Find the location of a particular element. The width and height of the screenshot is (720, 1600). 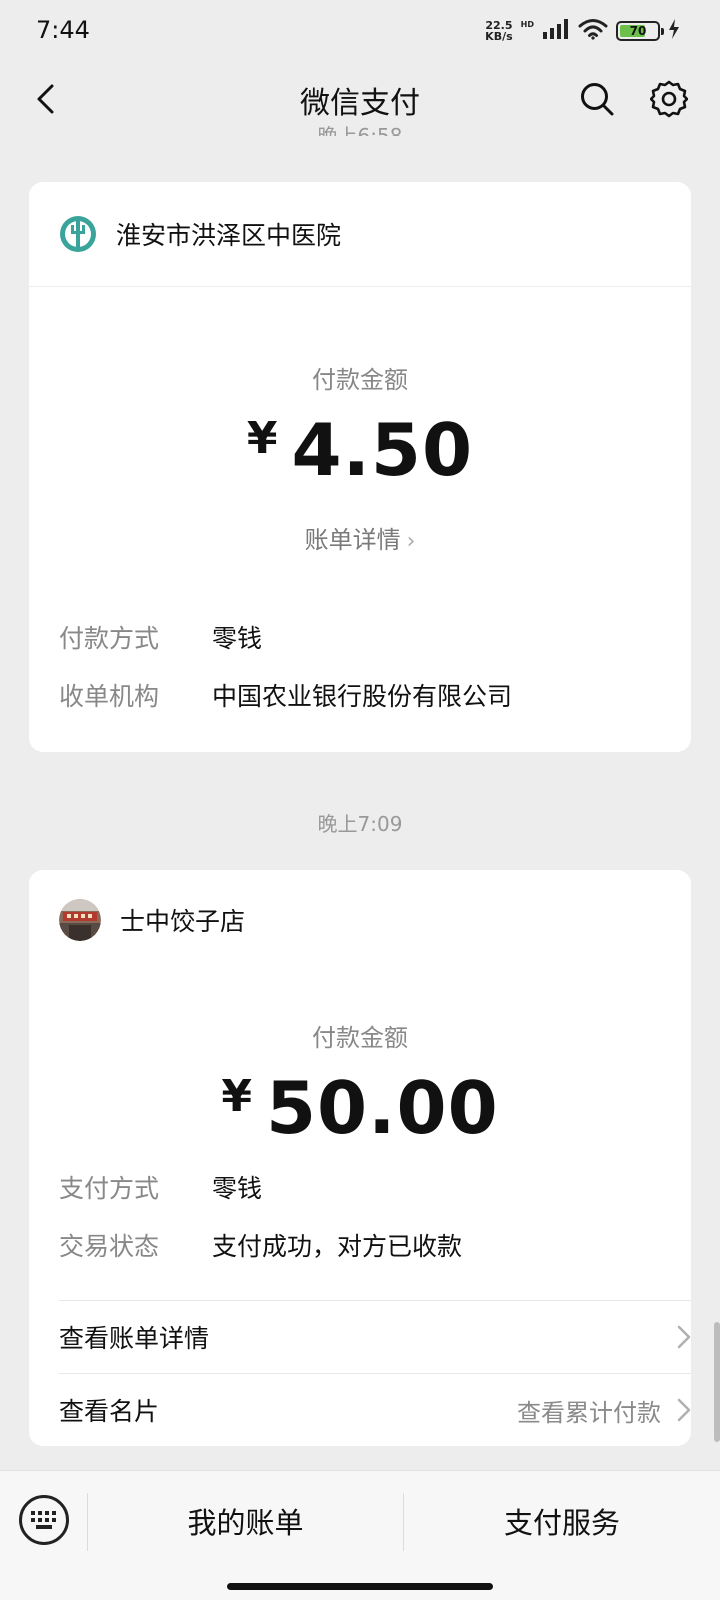

scrollbar is located at coordinates (717, 1382).